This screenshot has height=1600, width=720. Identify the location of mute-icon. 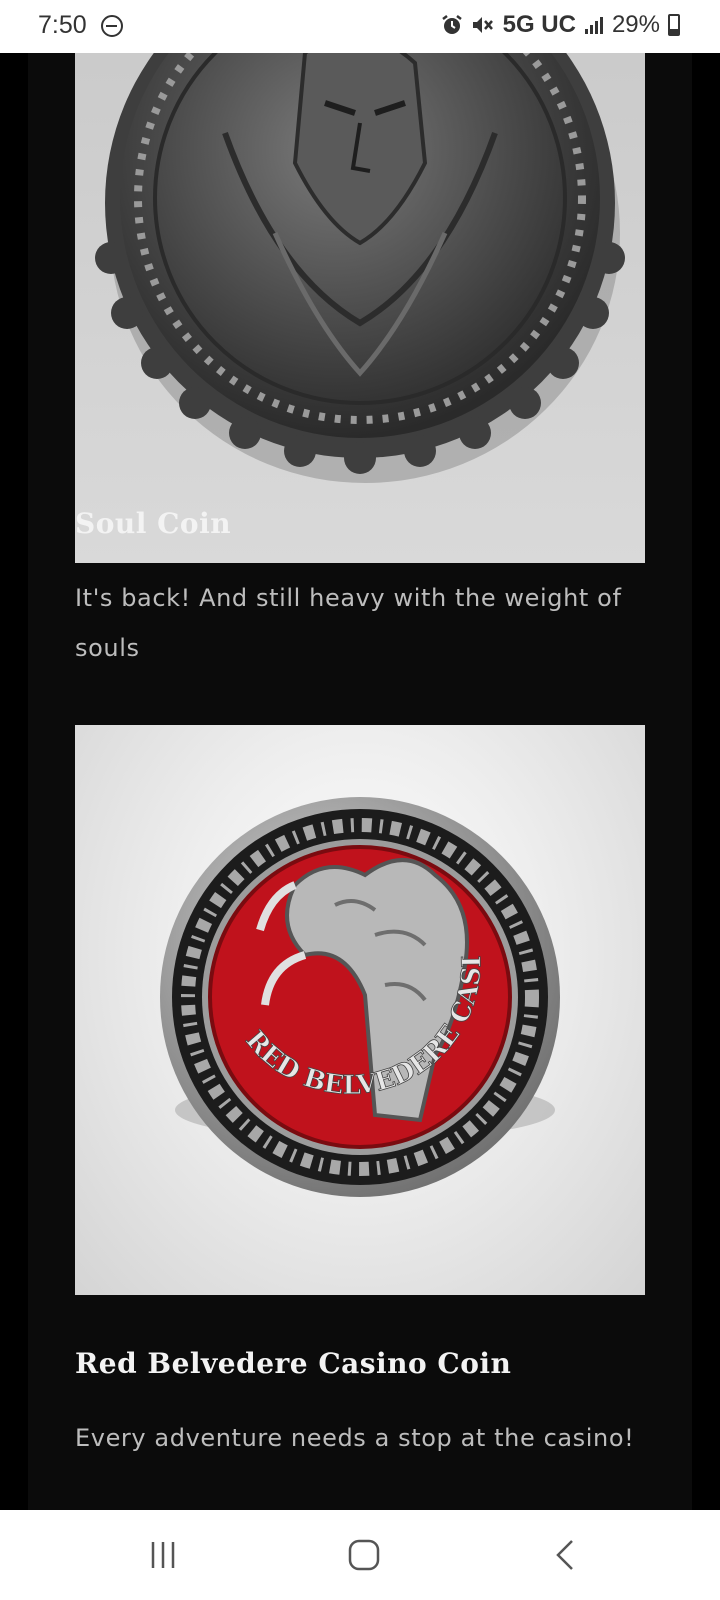
(482, 25).